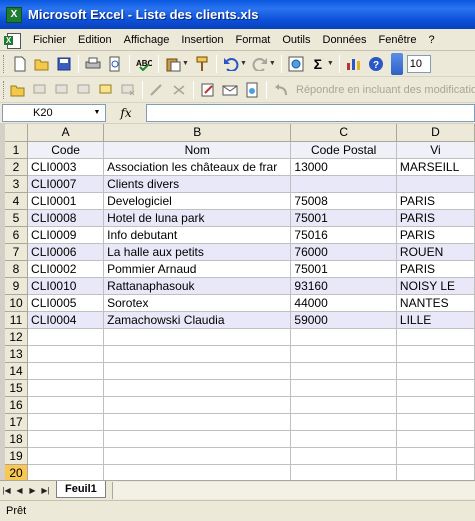 The height and width of the screenshot is (521, 475). Describe the element at coordinates (144, 64) in the screenshot. I see `spelling-icon: ABC` at that location.